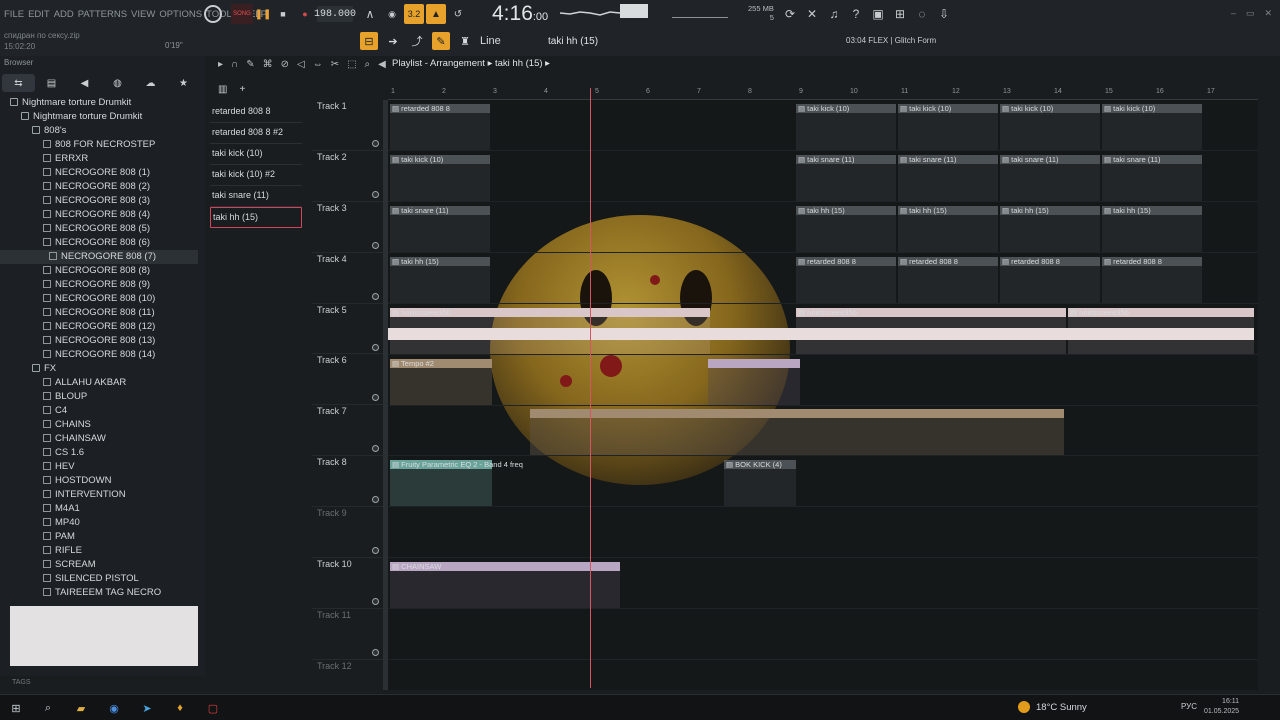 This screenshot has width=1280, height=720. What do you see at coordinates (577, 41) in the screenshot?
I see `pattern-selector: taki hh (15)` at bounding box center [577, 41].